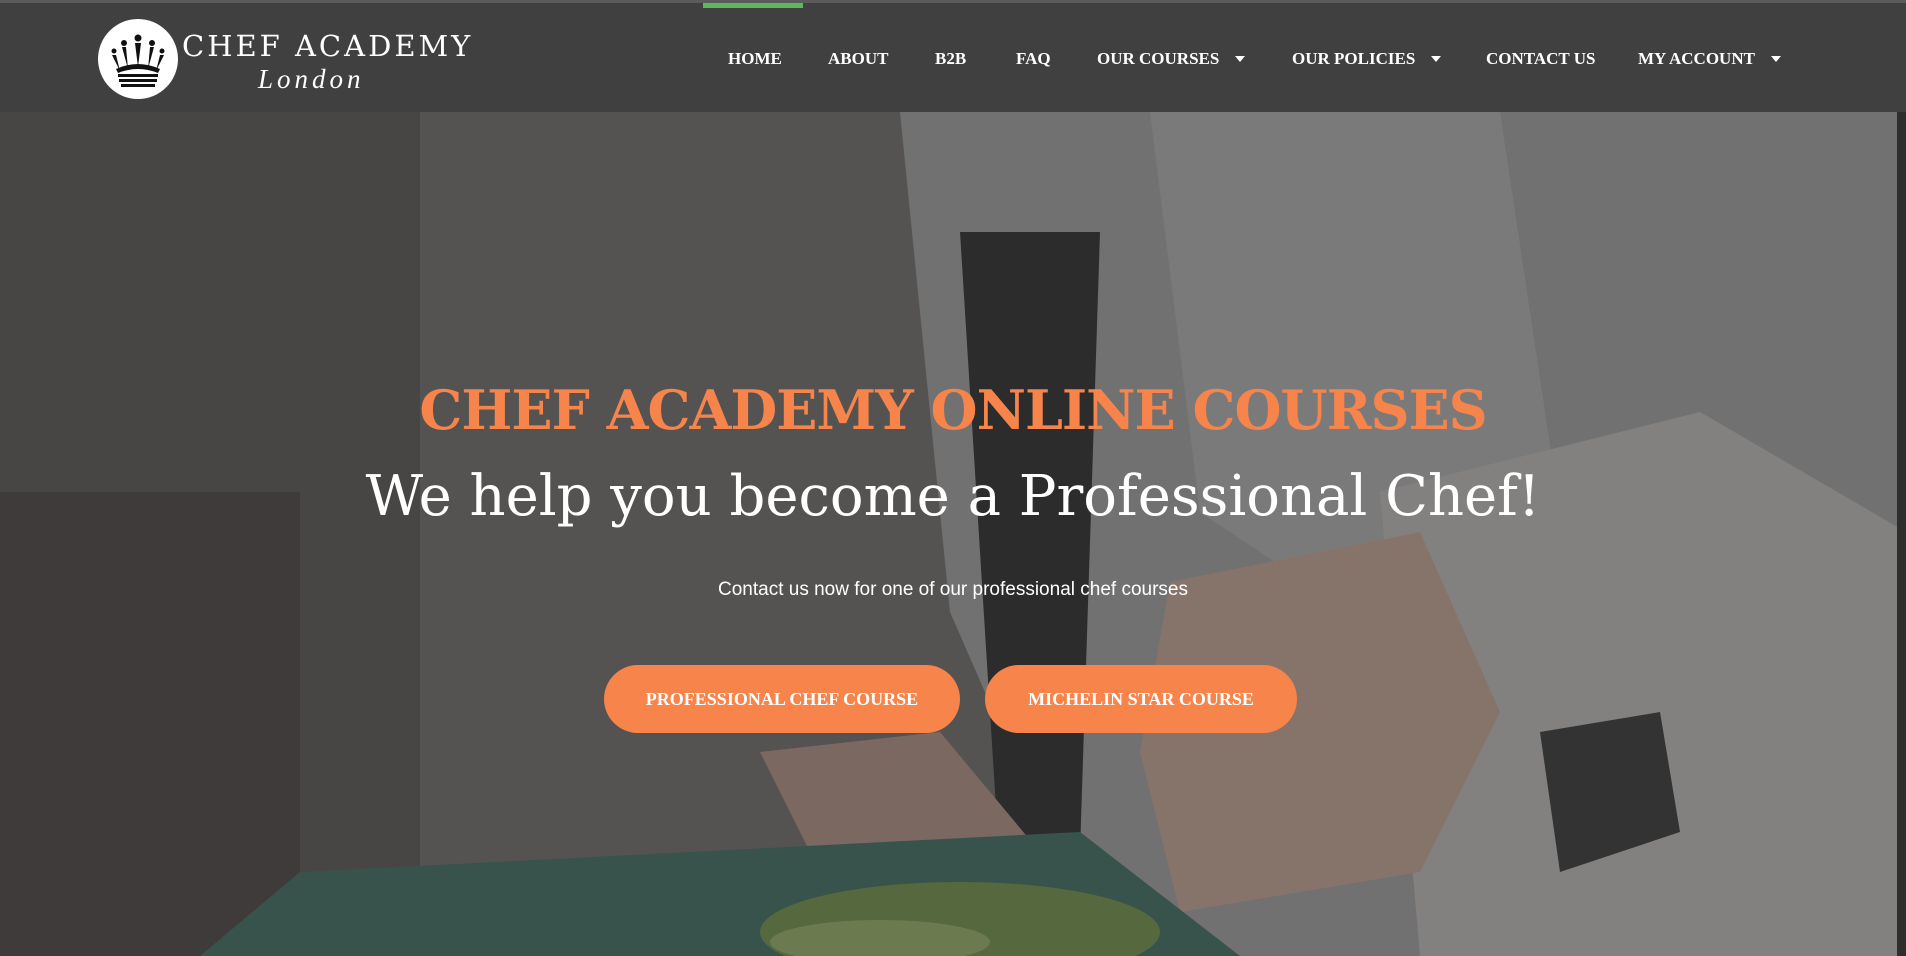  I want to click on nav-item-label: B2B, so click(951, 58).